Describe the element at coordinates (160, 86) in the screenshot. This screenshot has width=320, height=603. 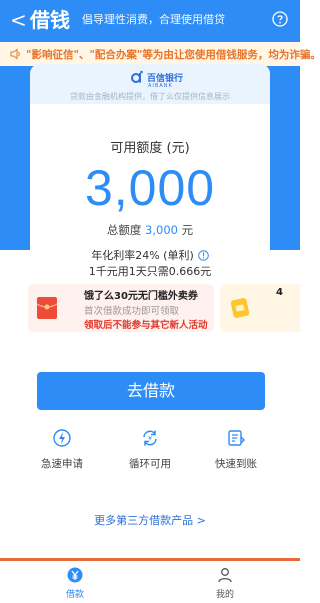
I see `bank-name-en: AIBANK` at that location.